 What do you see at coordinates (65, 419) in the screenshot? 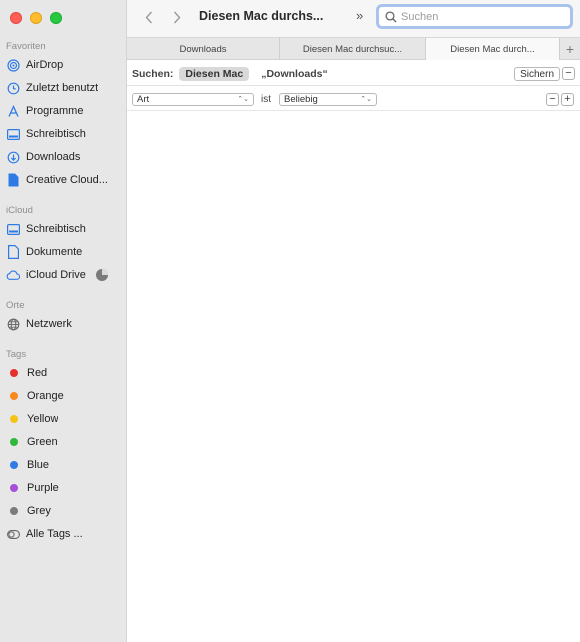
I see `sidebar-item-tag-yellow: Yellow` at bounding box center [65, 419].